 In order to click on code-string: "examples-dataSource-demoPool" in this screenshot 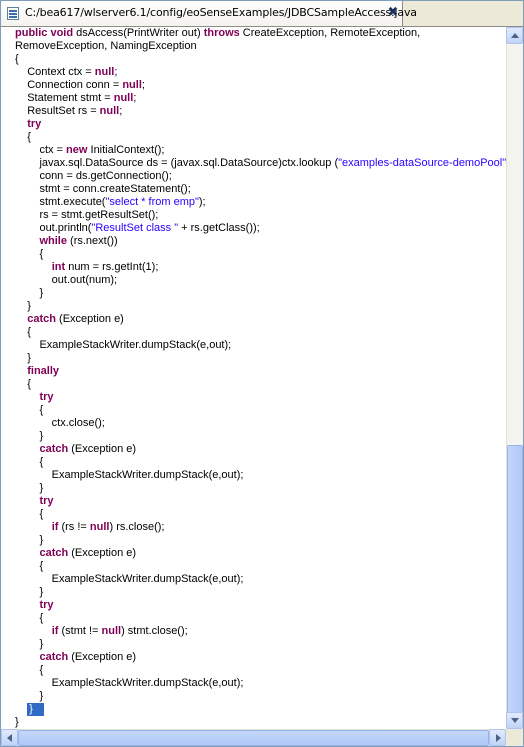, I will do `click(422, 163)`.